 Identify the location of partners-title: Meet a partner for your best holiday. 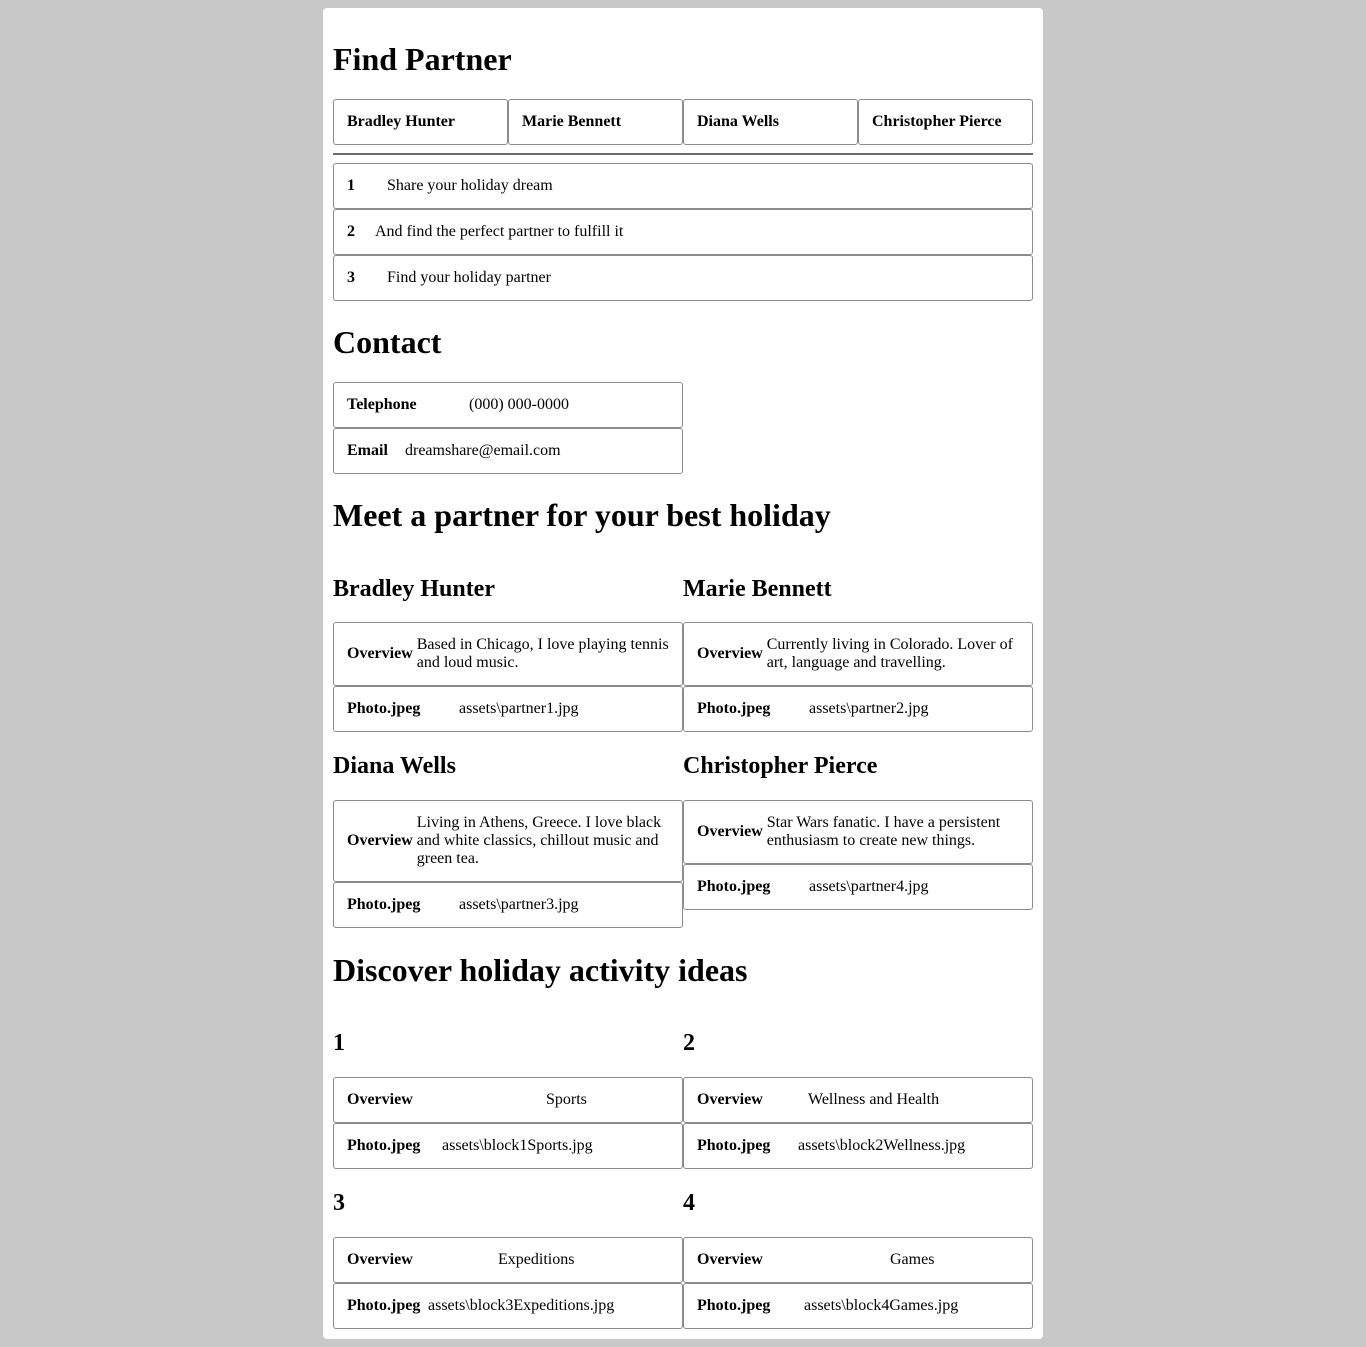
(582, 515).